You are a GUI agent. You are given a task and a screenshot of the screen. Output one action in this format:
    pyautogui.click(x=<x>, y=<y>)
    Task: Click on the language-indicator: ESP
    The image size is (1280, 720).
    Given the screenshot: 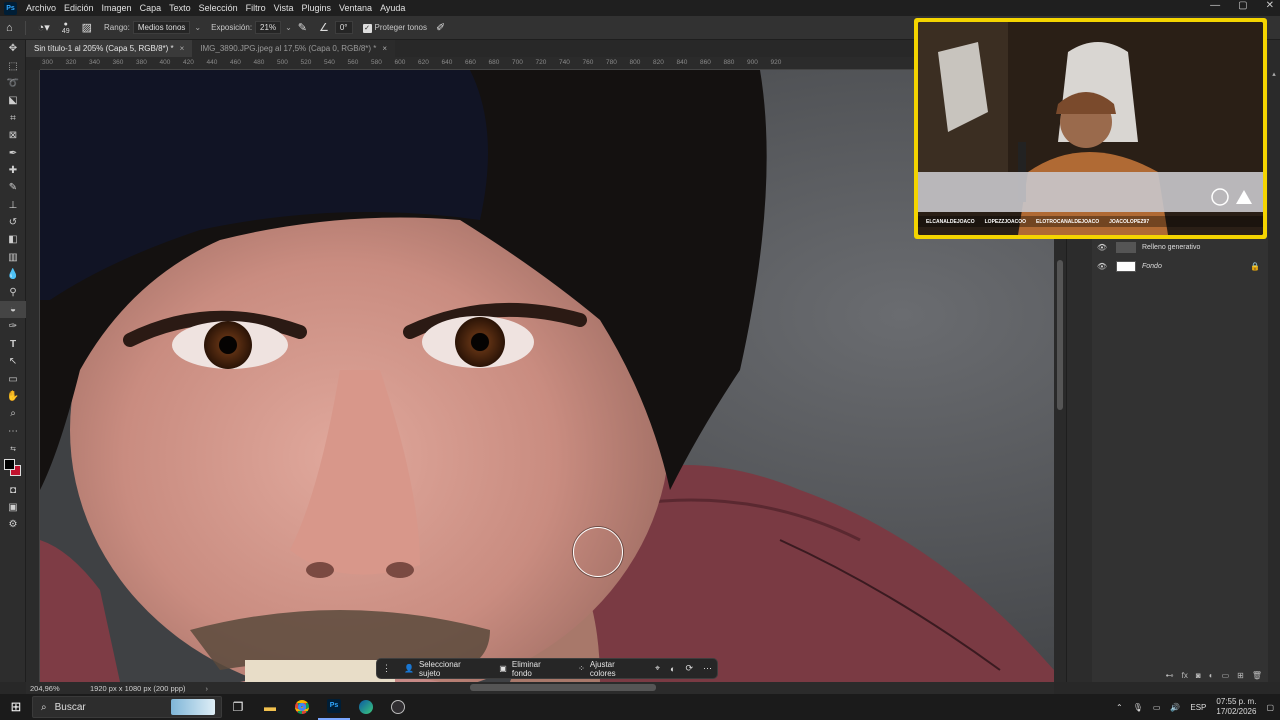 What is the action you would take?
    pyautogui.click(x=1198, y=707)
    